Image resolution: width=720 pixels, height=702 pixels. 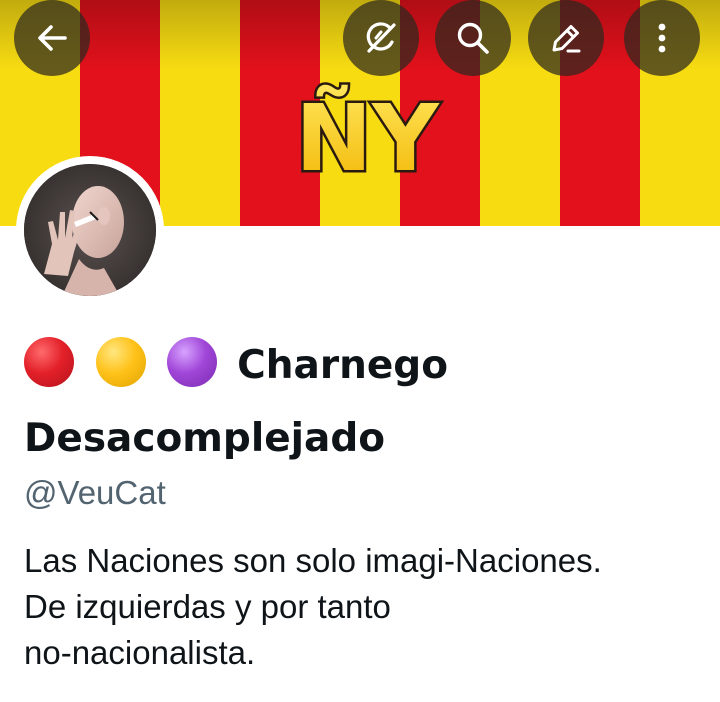 I want to click on bio-line: no-nacionalista., so click(x=140, y=652).